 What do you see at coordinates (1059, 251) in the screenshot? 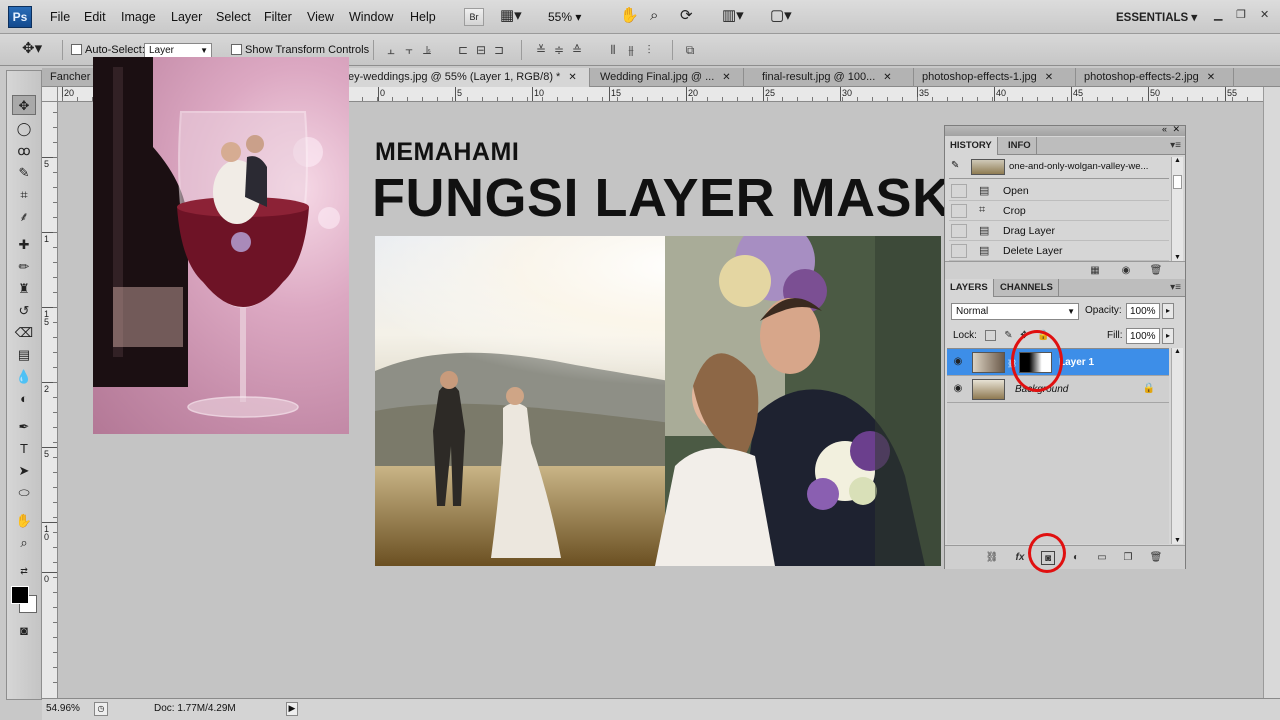
I see `history-step: ▤ Delete Layer` at bounding box center [1059, 251].